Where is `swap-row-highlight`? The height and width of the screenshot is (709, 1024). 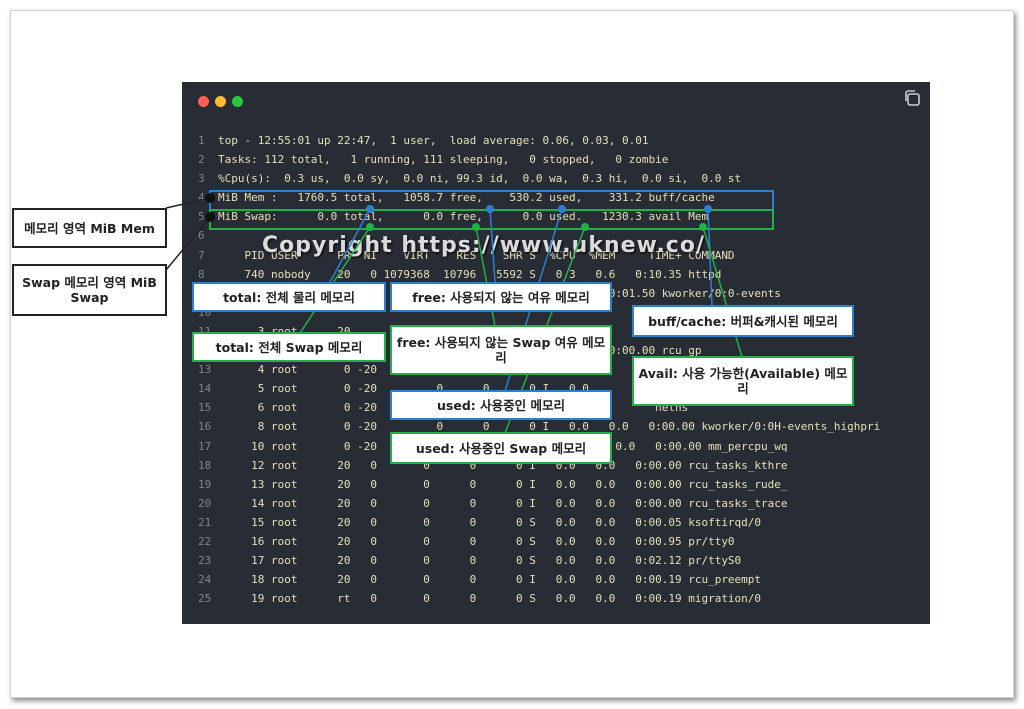
swap-row-highlight is located at coordinates (491, 219).